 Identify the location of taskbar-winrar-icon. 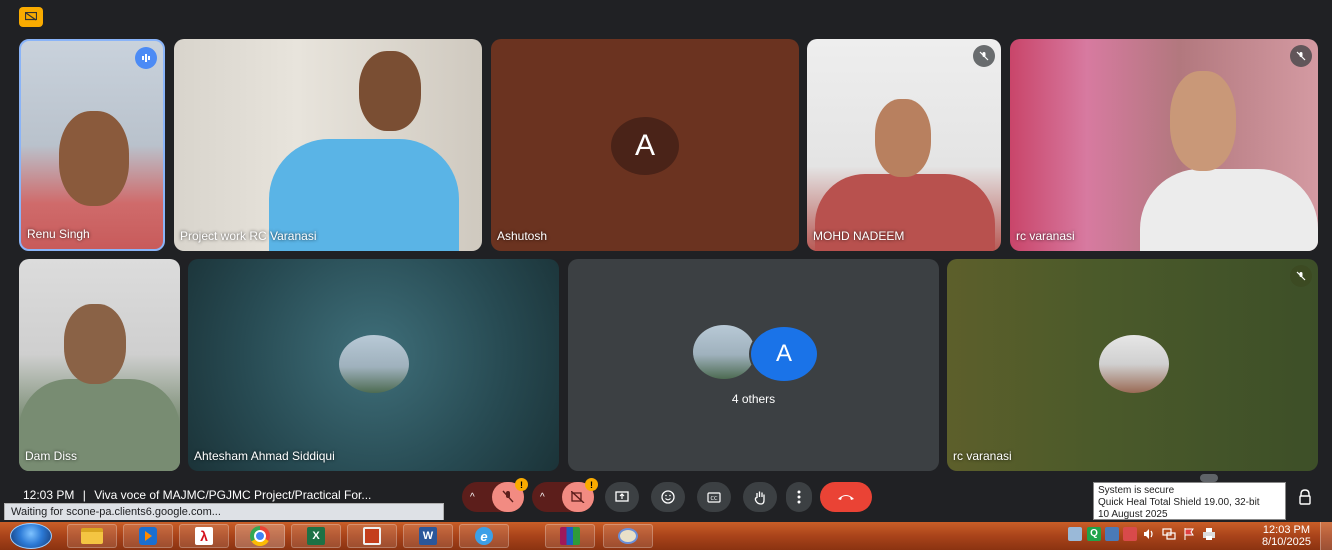
(570, 536).